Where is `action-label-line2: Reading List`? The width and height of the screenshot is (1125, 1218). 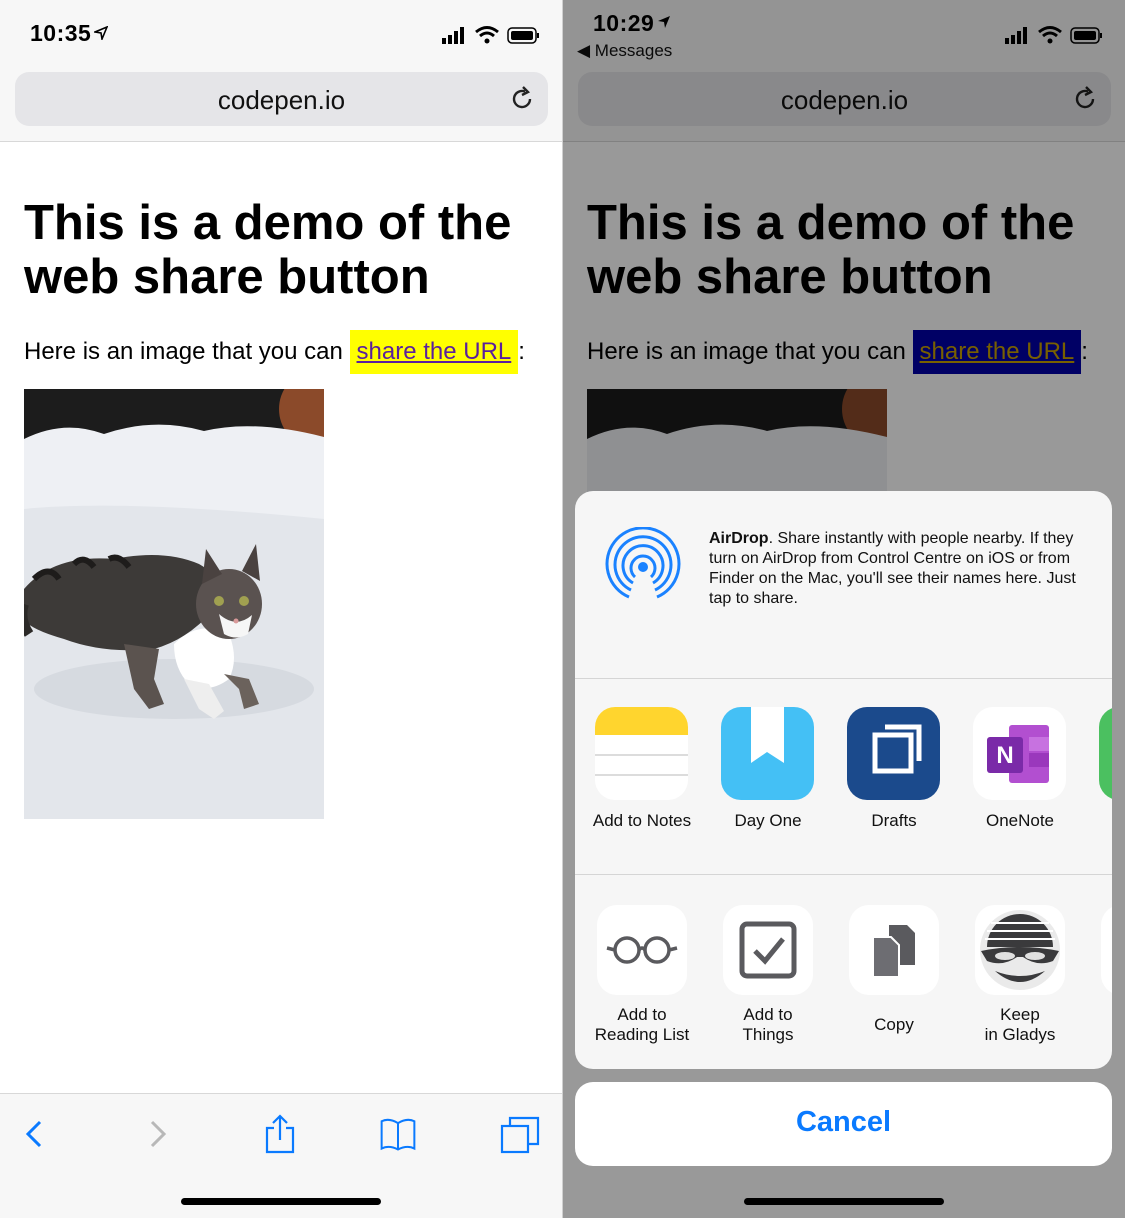
action-label-line2: Reading List is located at coordinates (642, 1034).